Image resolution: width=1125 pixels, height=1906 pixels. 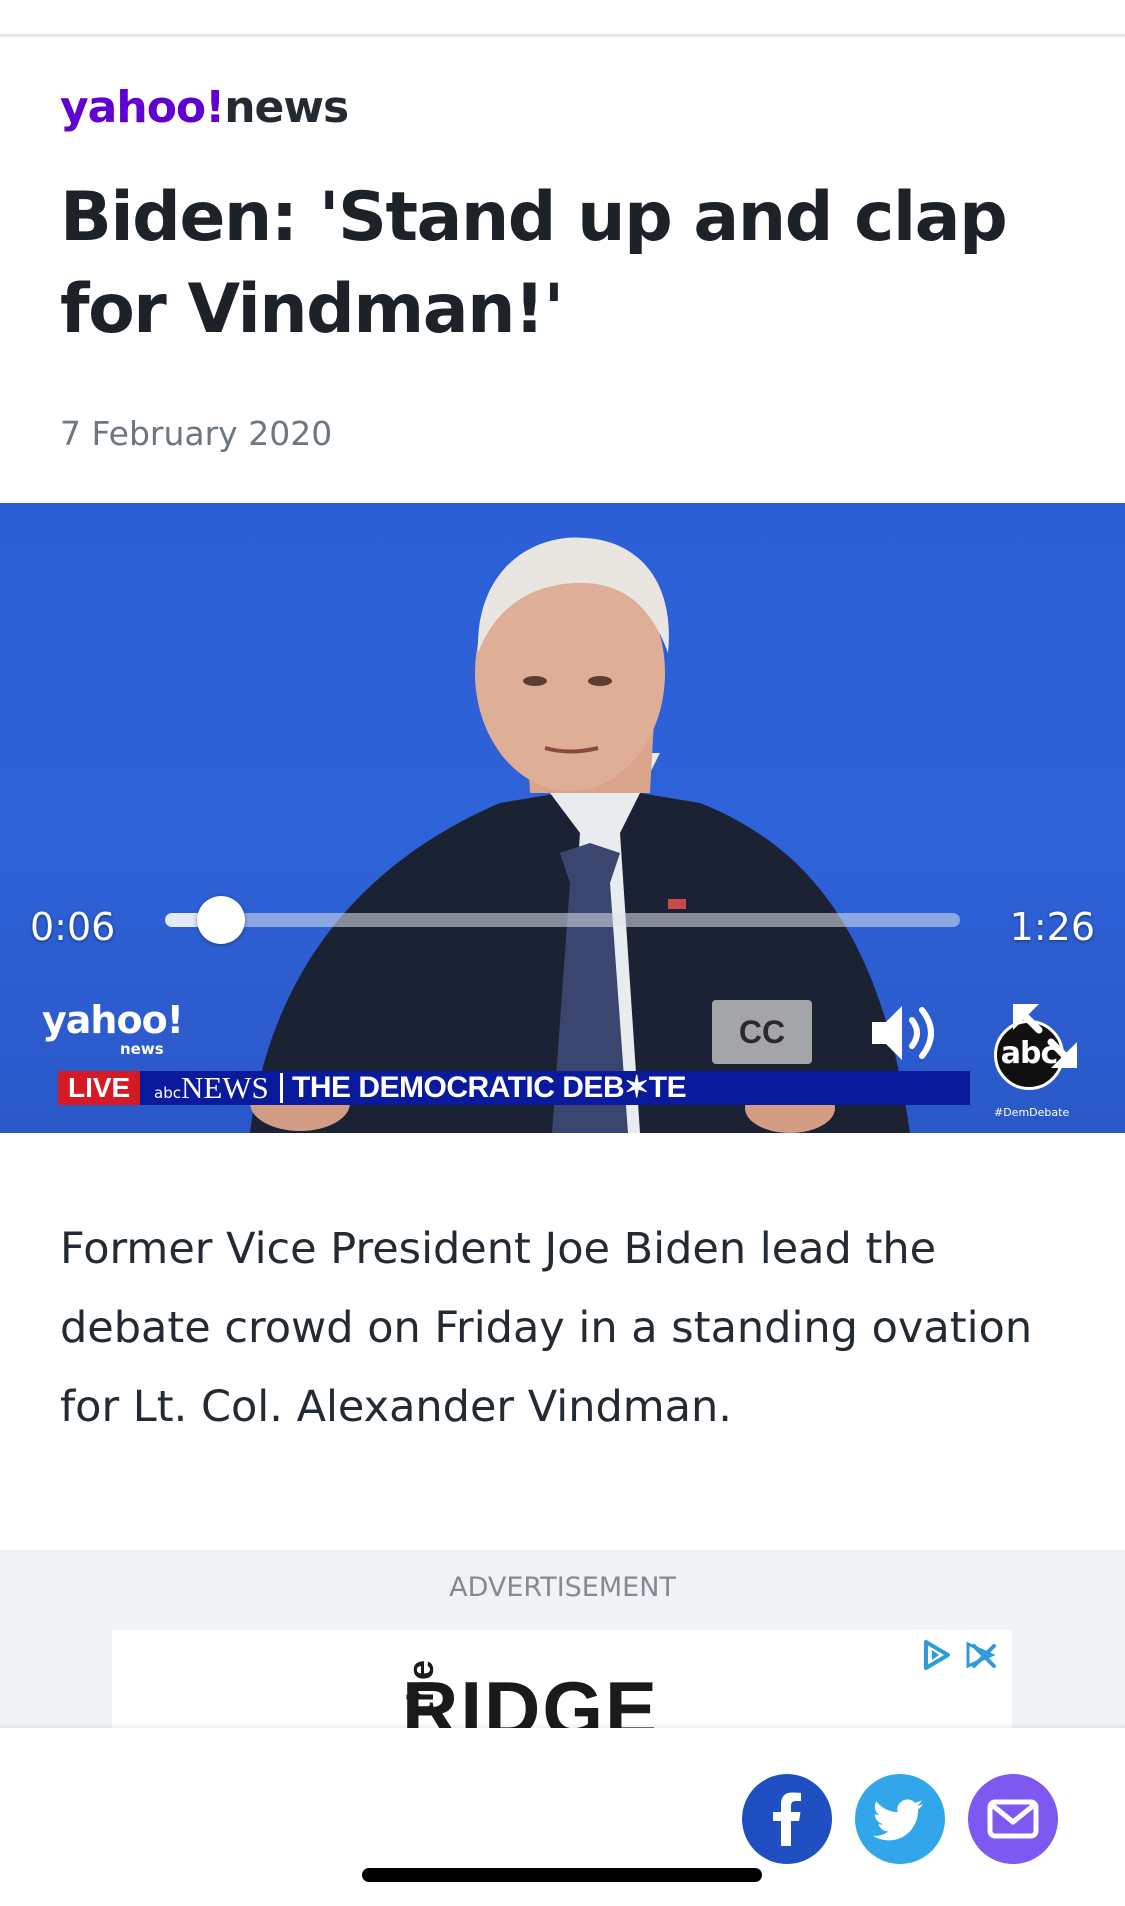 What do you see at coordinates (224, 1087) in the screenshot?
I see `chyron-network-name: NEWS` at bounding box center [224, 1087].